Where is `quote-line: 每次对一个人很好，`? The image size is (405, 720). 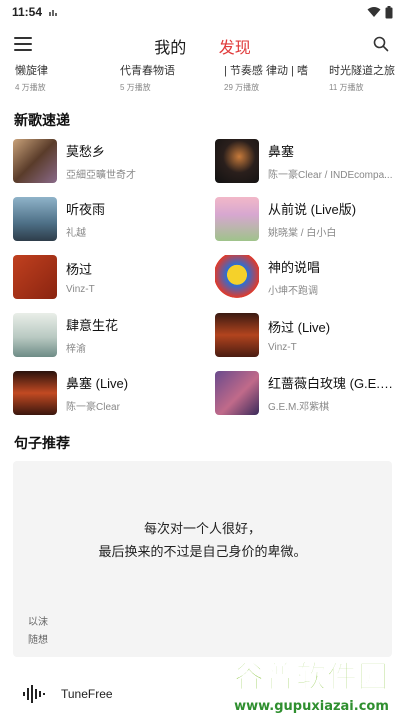 quote-line: 每次对一个人很好， is located at coordinates (202, 528).